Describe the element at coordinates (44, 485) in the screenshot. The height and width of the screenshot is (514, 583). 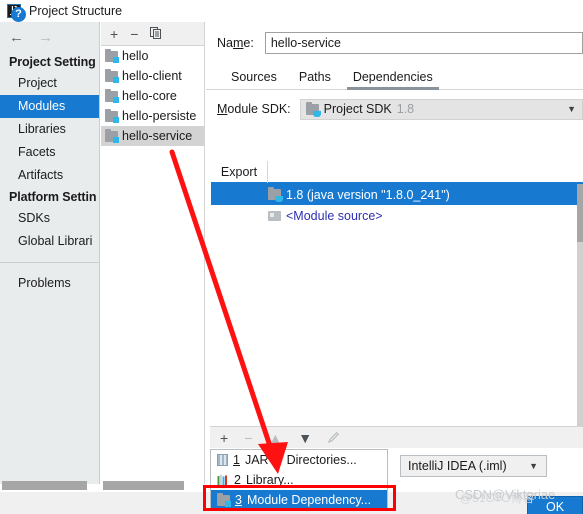
I see `sidebar-horizontal-scrollbar` at that location.